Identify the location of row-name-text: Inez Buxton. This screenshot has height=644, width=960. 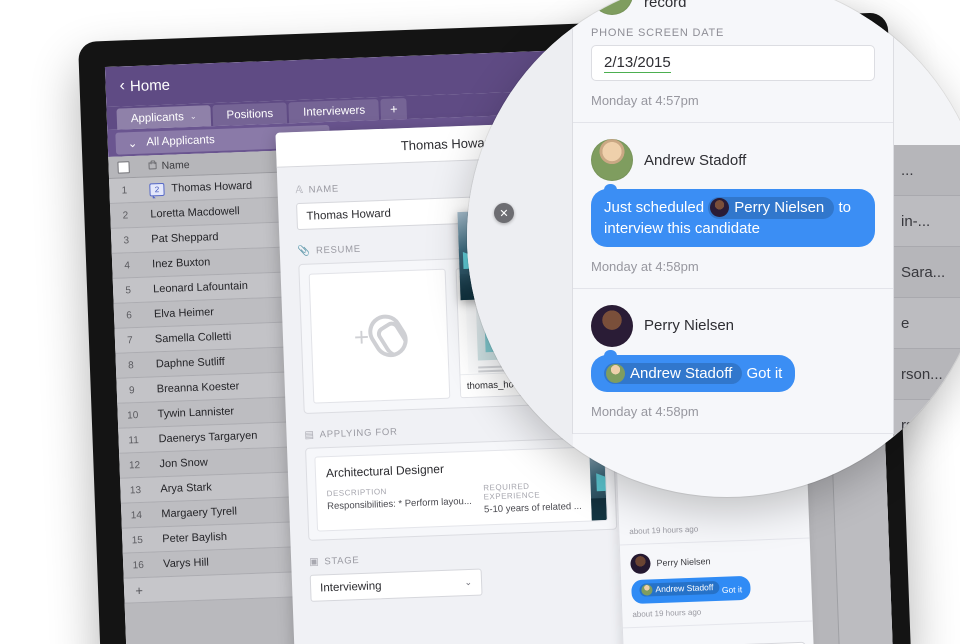
(181, 263).